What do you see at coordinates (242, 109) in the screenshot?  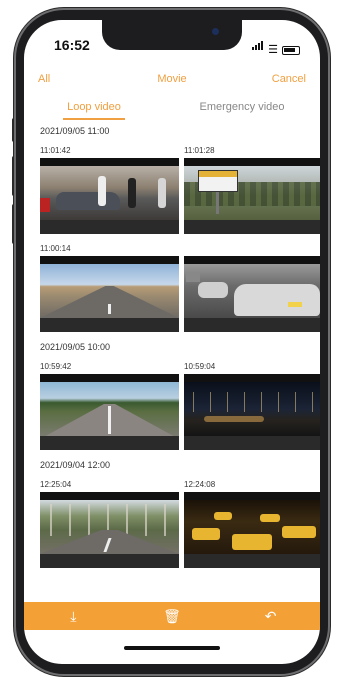 I see `tab-emergency-video: Emergency video` at bounding box center [242, 109].